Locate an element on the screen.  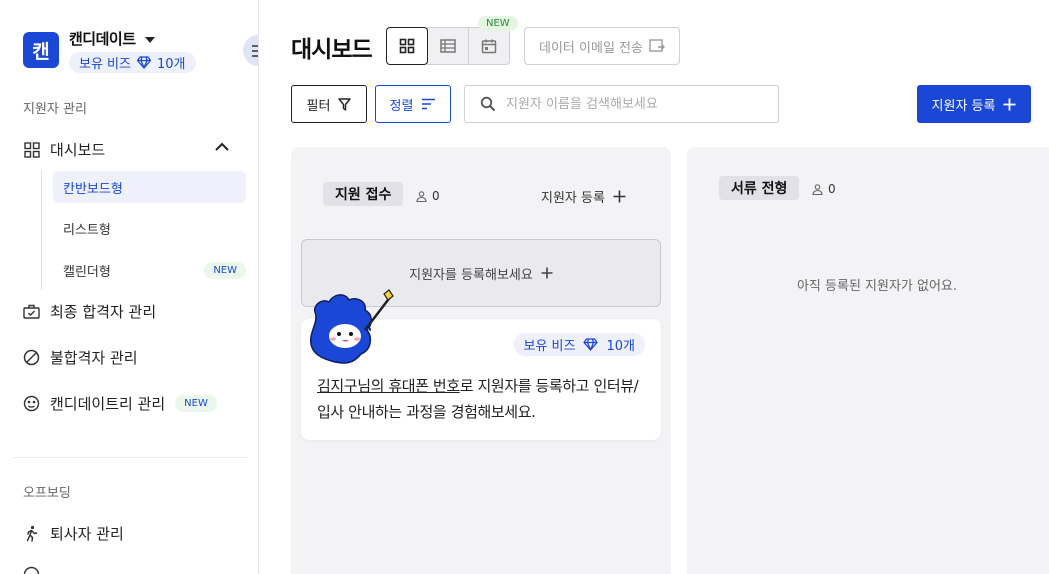
sidebar-item-final-pass: 최종 합격자 관리 is located at coordinates (89, 311).